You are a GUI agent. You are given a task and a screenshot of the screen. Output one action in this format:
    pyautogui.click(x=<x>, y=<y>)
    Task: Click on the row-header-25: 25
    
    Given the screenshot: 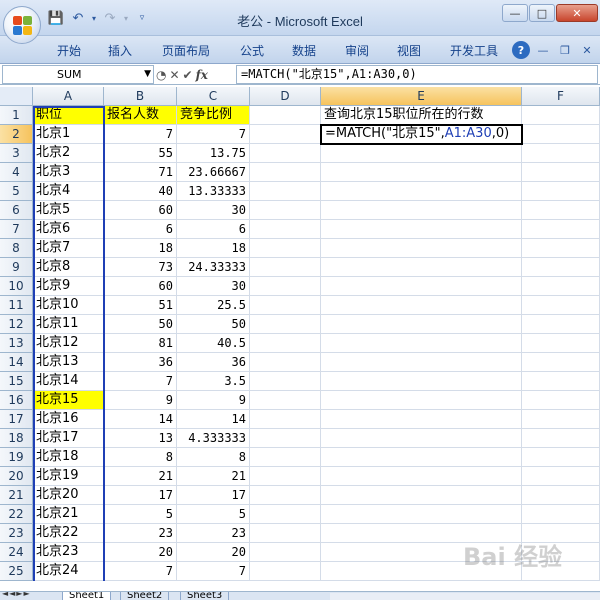 What is the action you would take?
    pyautogui.click(x=16, y=571)
    